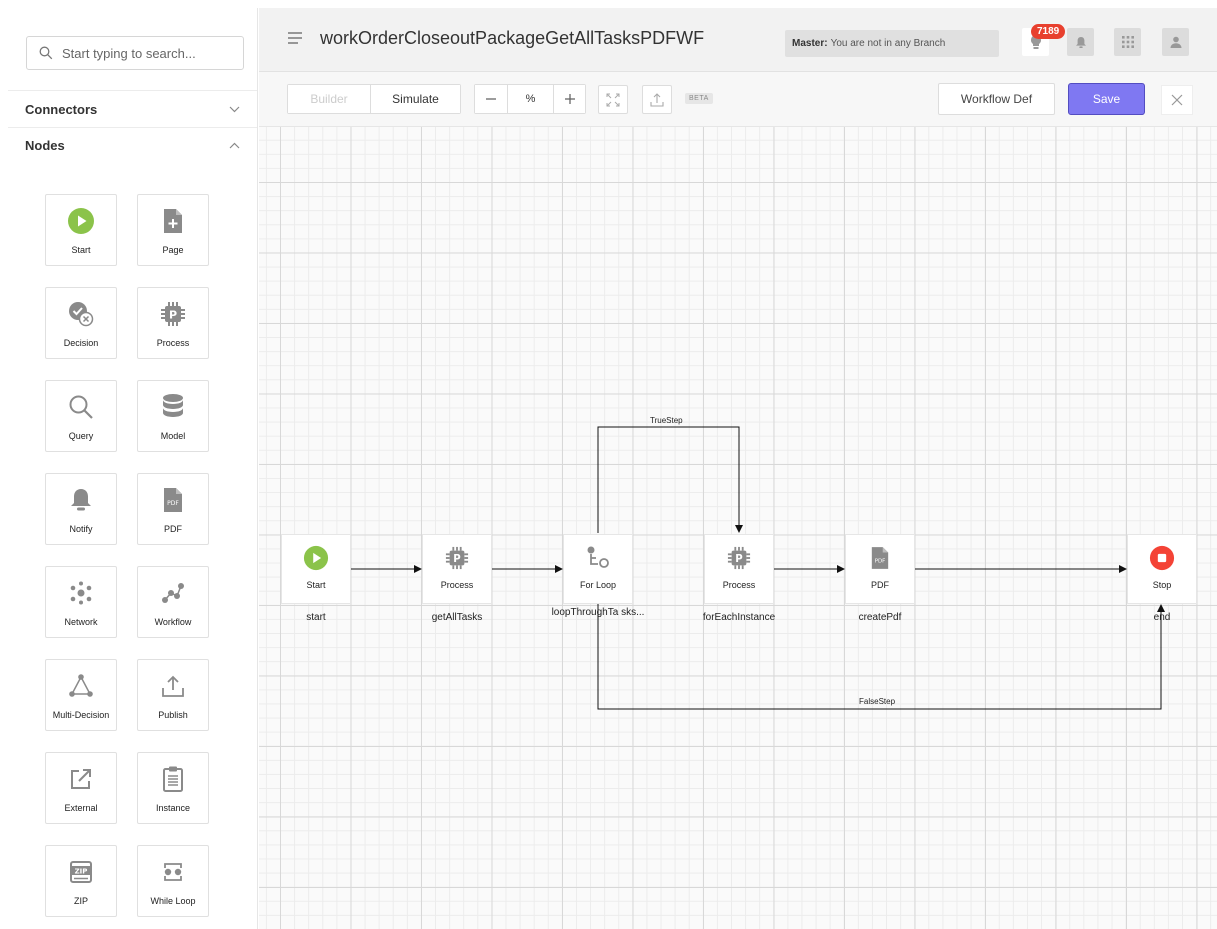  I want to click on palette-node-zip: ZIP ZIP, so click(81, 881).